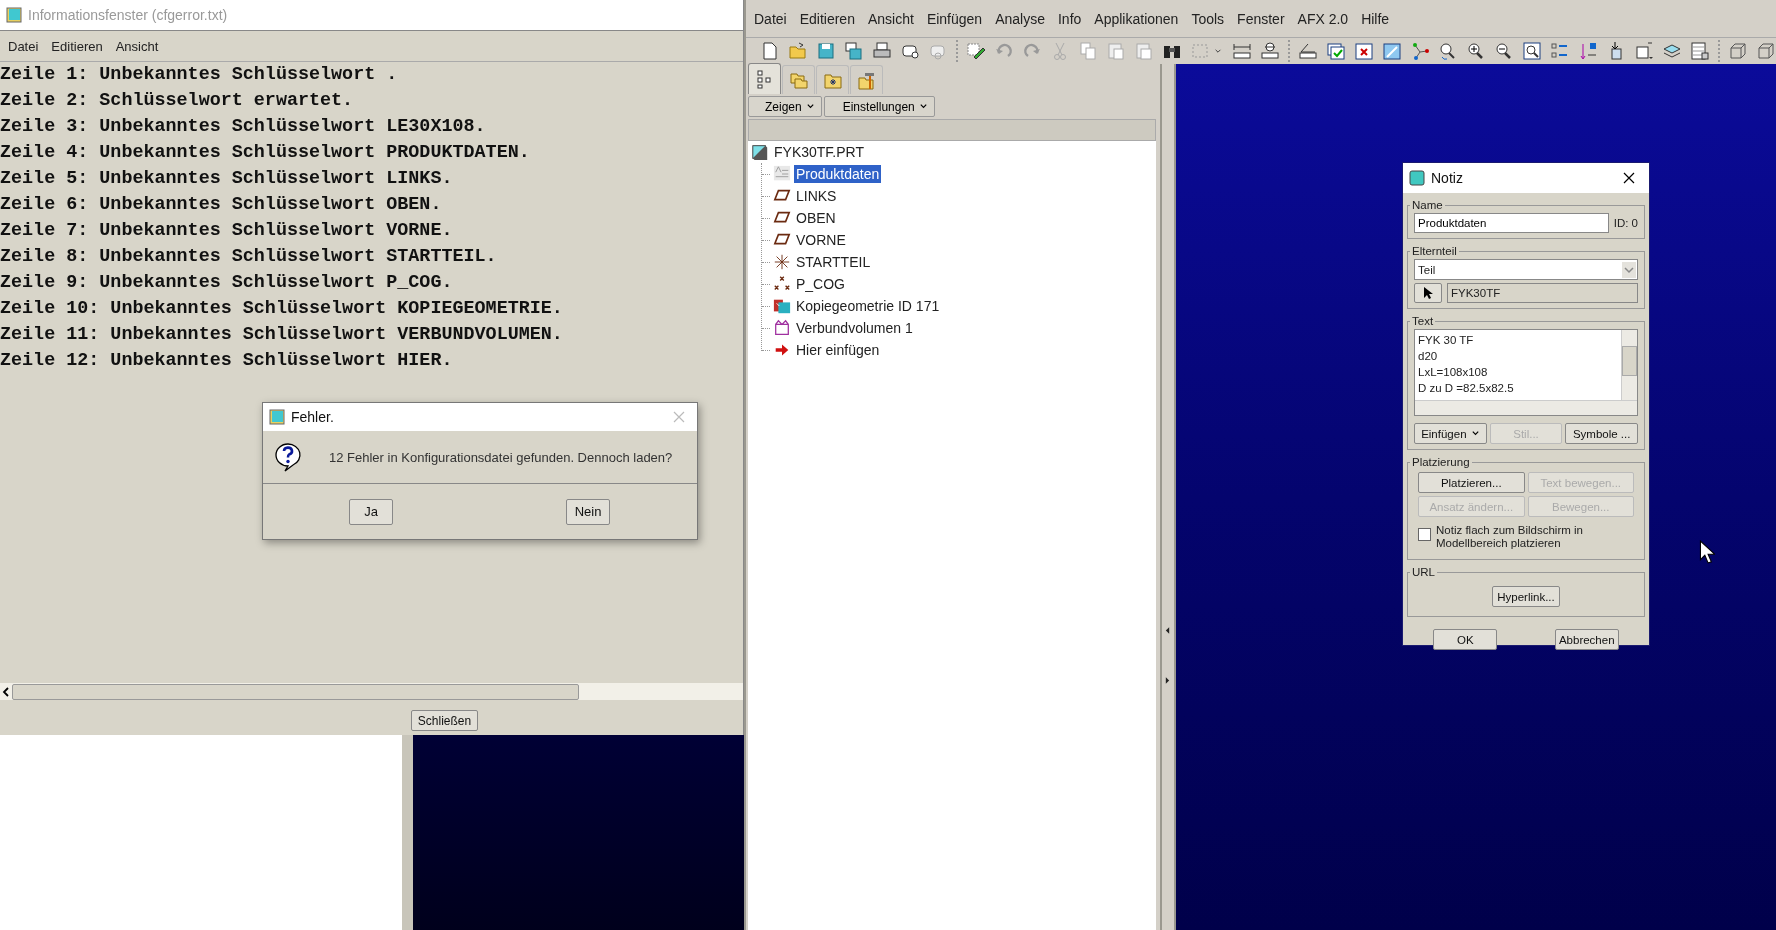 The width and height of the screenshot is (1776, 930). I want to click on menu-item: AFX 2.0, so click(1323, 18).